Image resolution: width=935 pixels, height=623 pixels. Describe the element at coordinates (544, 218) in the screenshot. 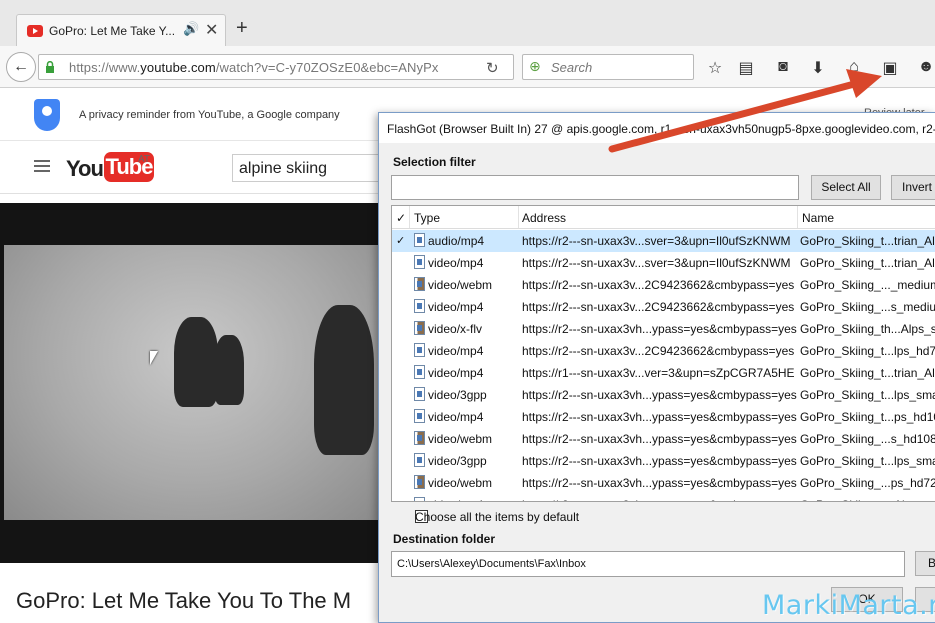

I see `column-address: Address` at that location.